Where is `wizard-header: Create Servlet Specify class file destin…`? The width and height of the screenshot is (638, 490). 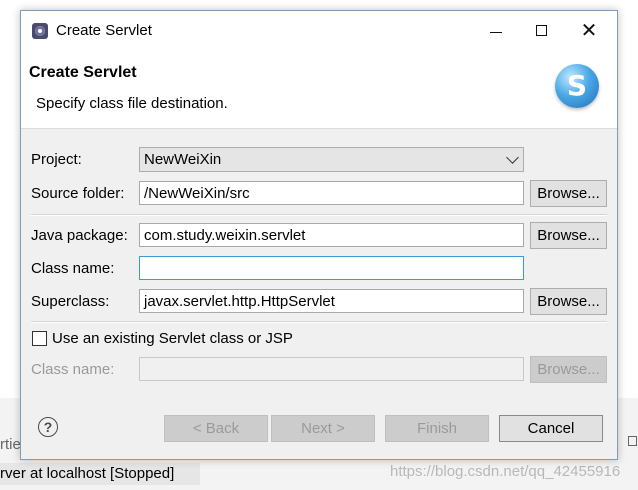 wizard-header: Create Servlet Specify class file destin… is located at coordinates (319, 90).